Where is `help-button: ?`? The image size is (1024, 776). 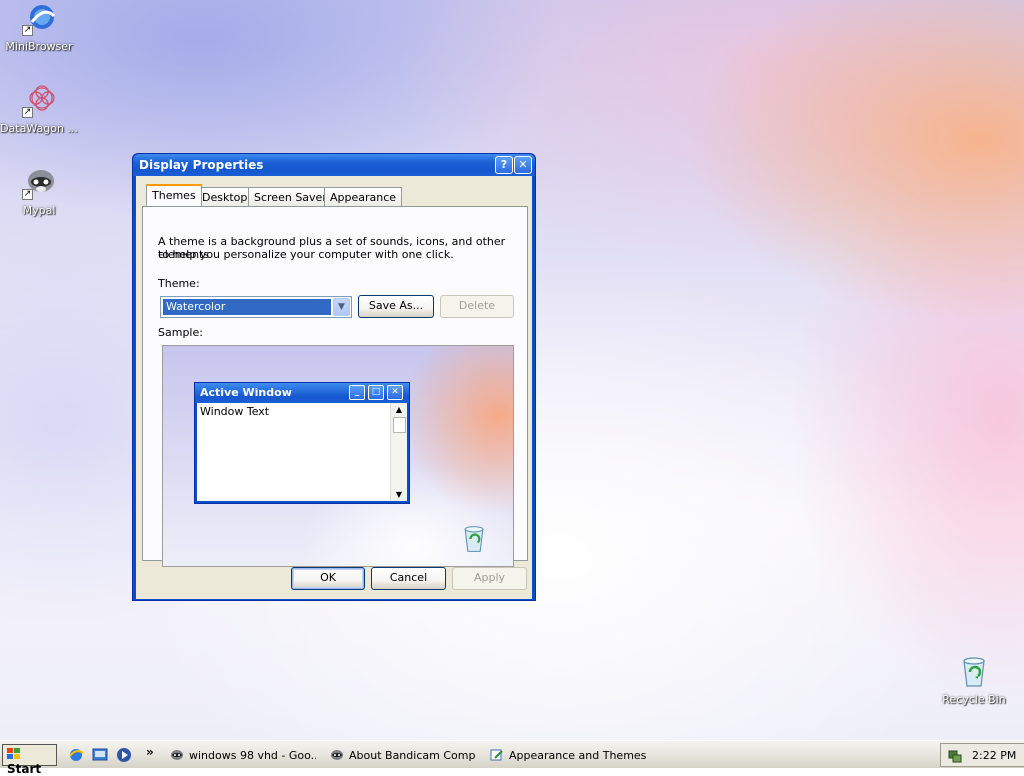 help-button: ? is located at coordinates (504, 165).